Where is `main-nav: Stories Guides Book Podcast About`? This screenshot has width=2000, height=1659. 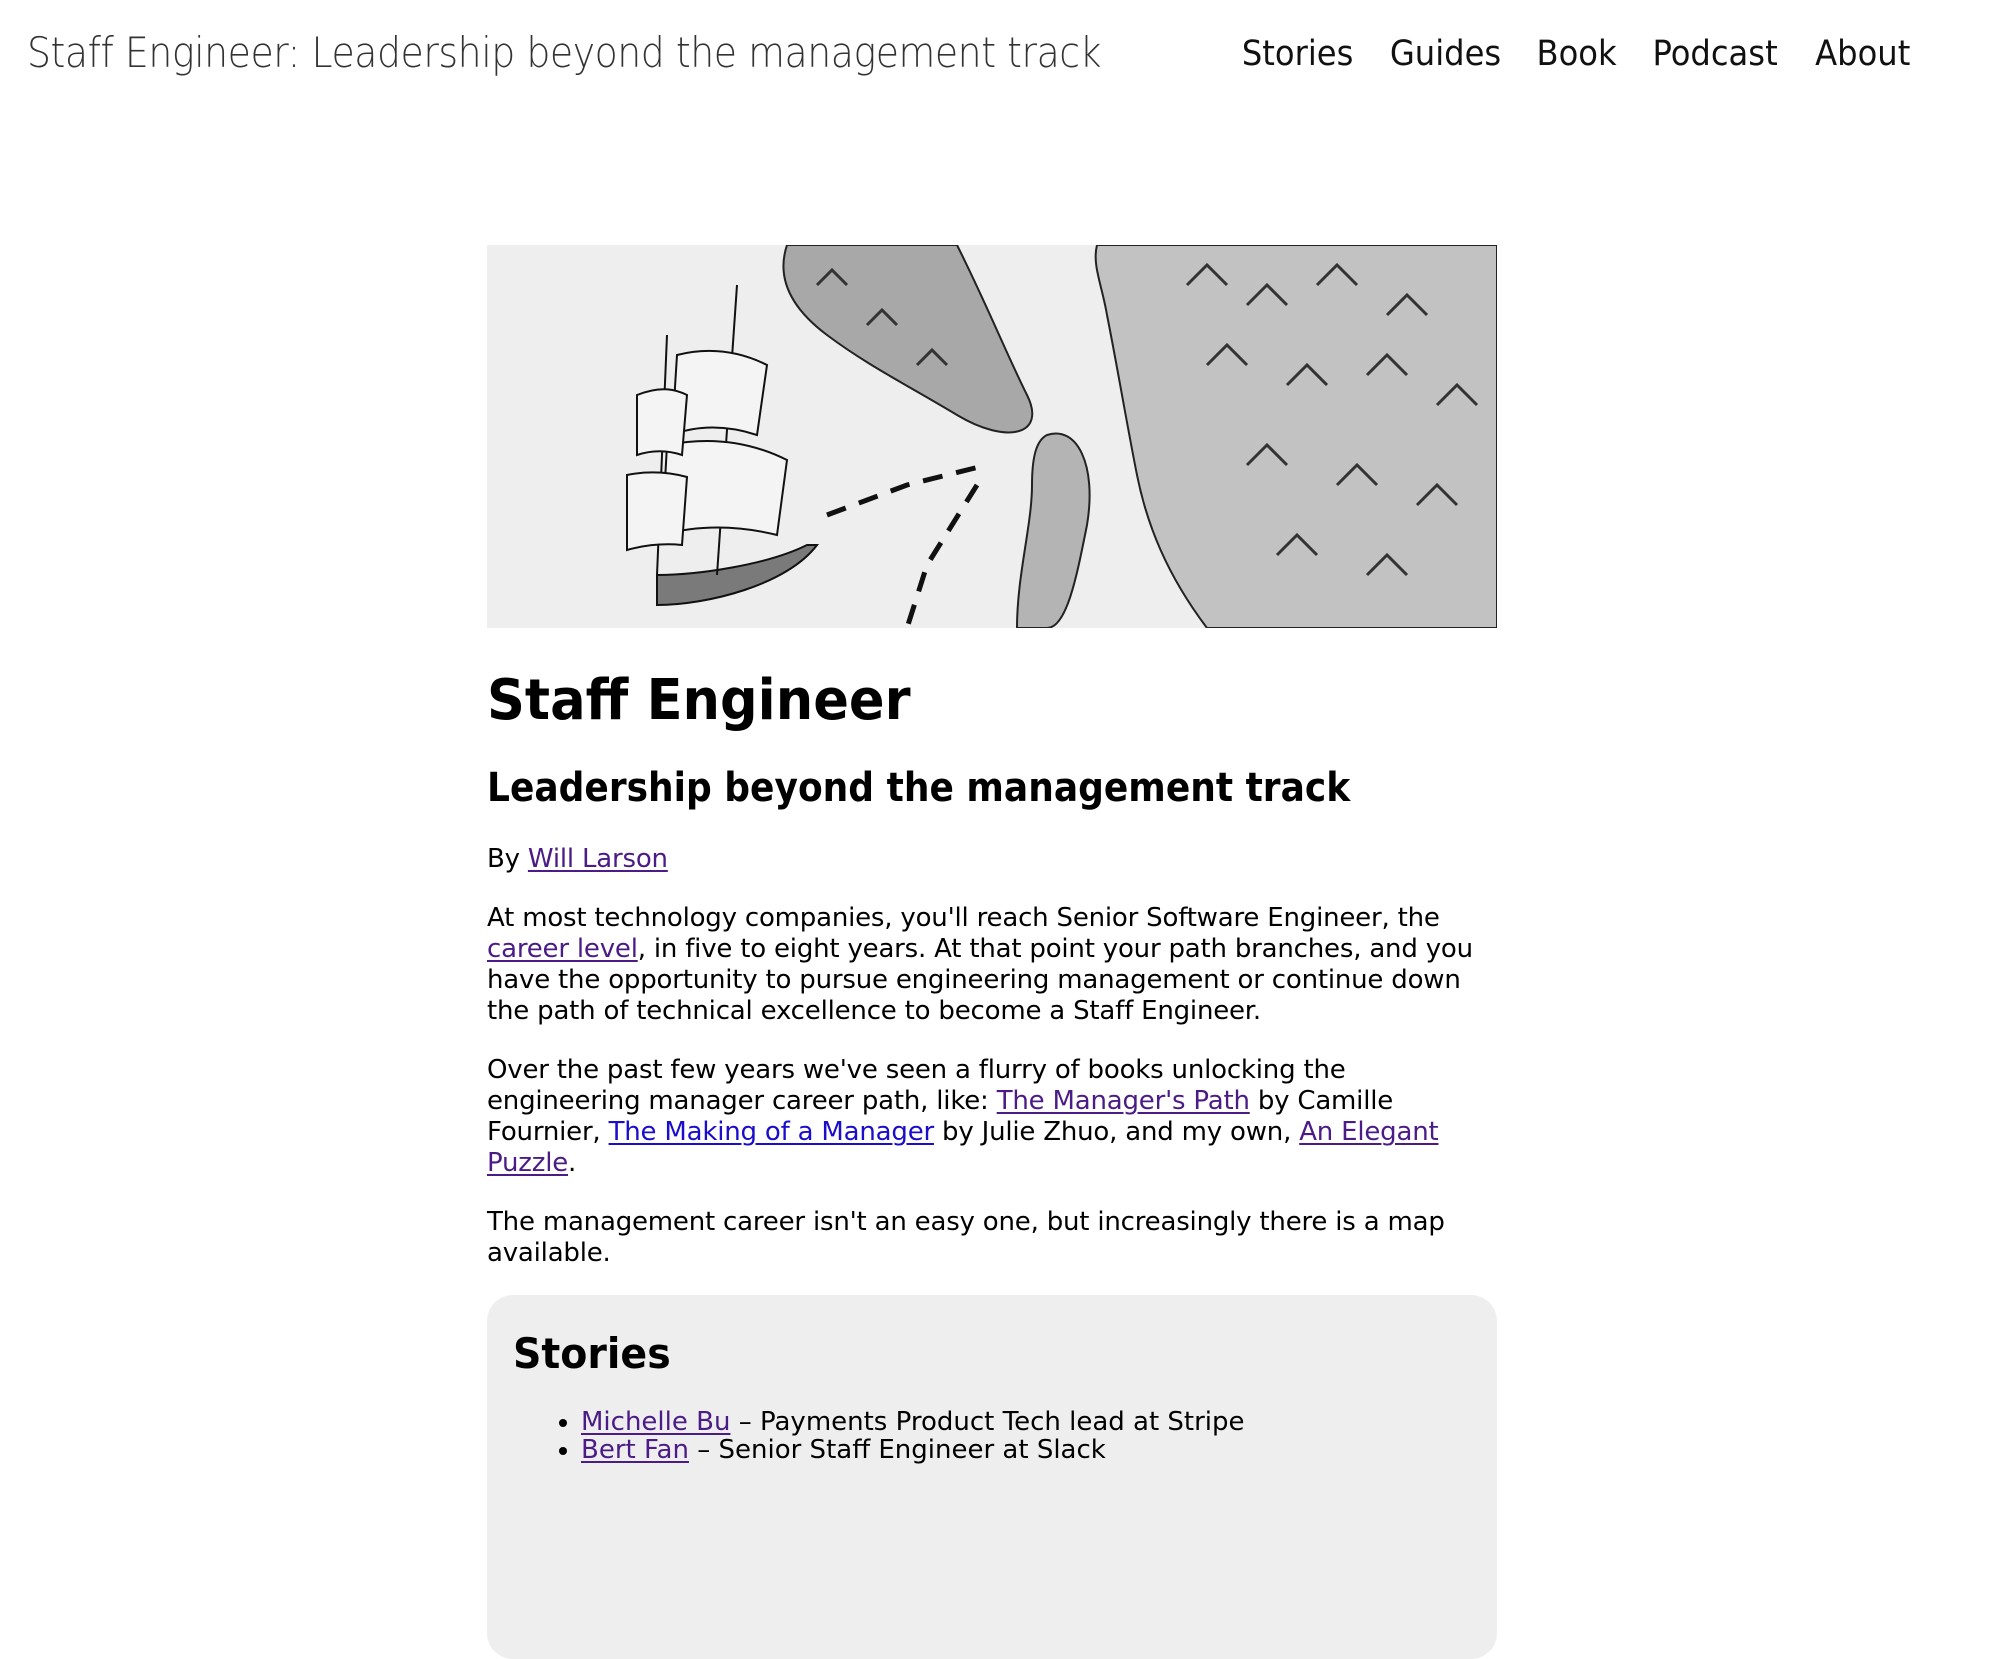 main-nav: Stories Guides Book Podcast About is located at coordinates (1562, 54).